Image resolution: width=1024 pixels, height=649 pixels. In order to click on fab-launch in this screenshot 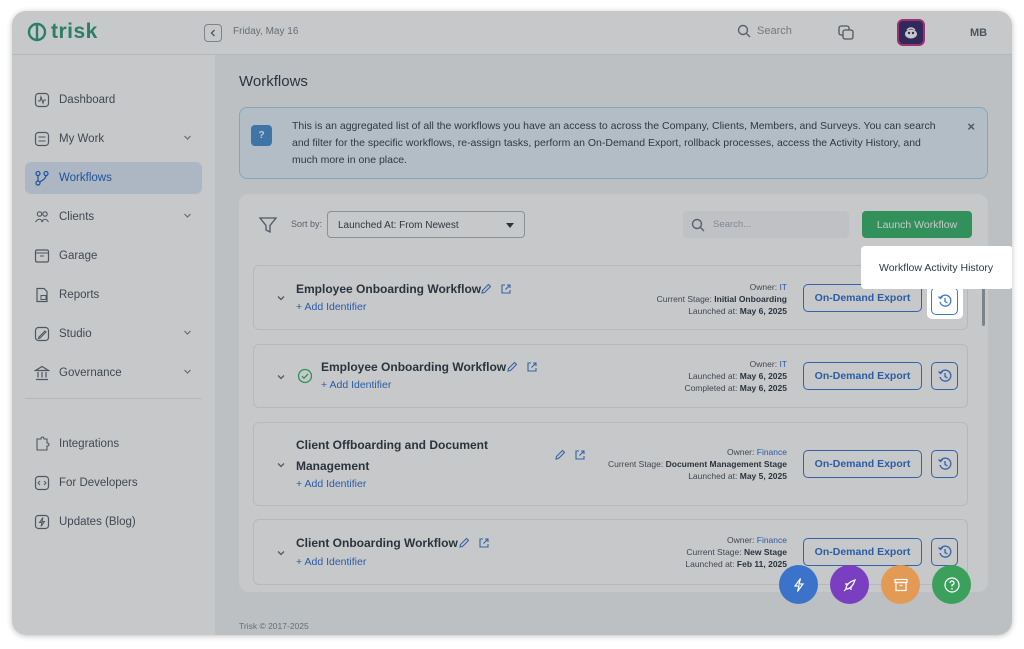, I will do `click(849, 584)`.